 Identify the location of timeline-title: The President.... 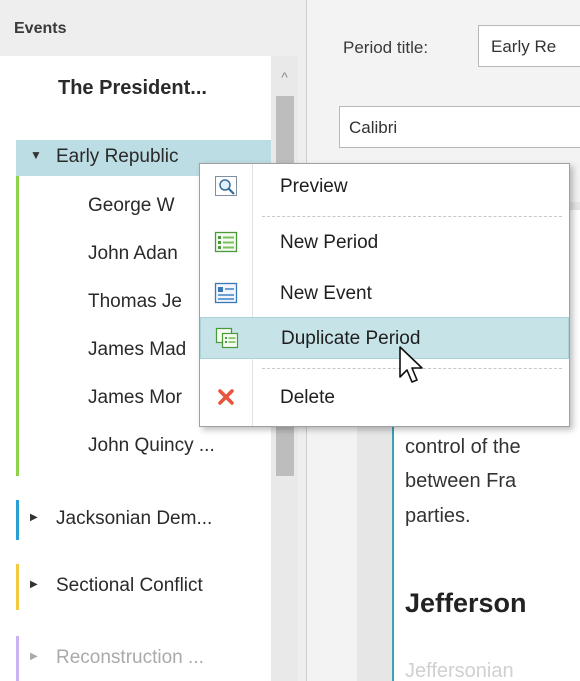
(132, 88).